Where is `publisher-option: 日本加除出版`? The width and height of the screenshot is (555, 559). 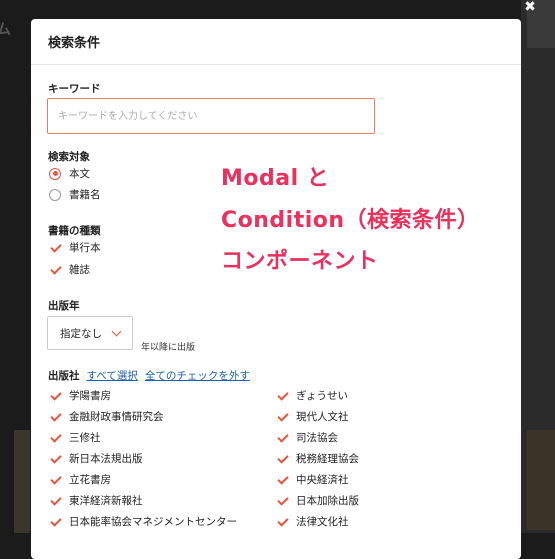 publisher-option: 日本加除出版 is located at coordinates (318, 500).